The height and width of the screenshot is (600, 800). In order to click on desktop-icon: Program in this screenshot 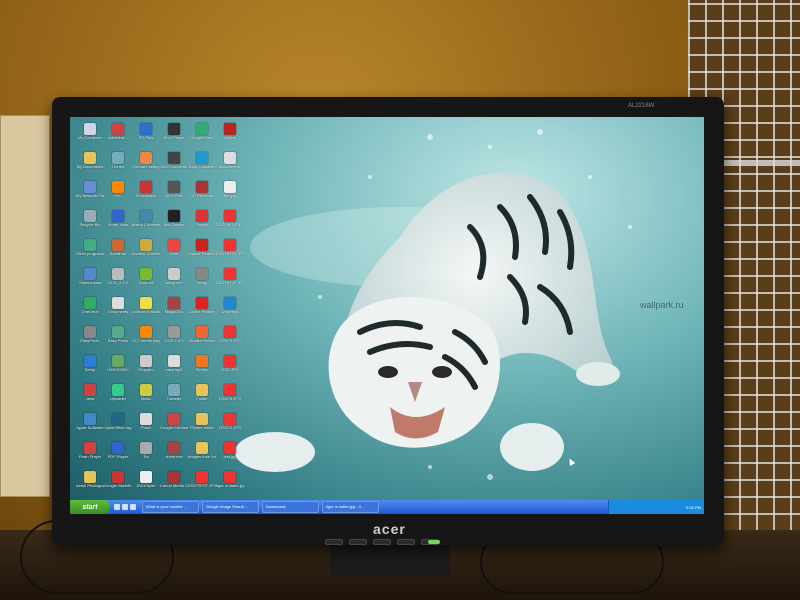, I will do `click(146, 369)`.